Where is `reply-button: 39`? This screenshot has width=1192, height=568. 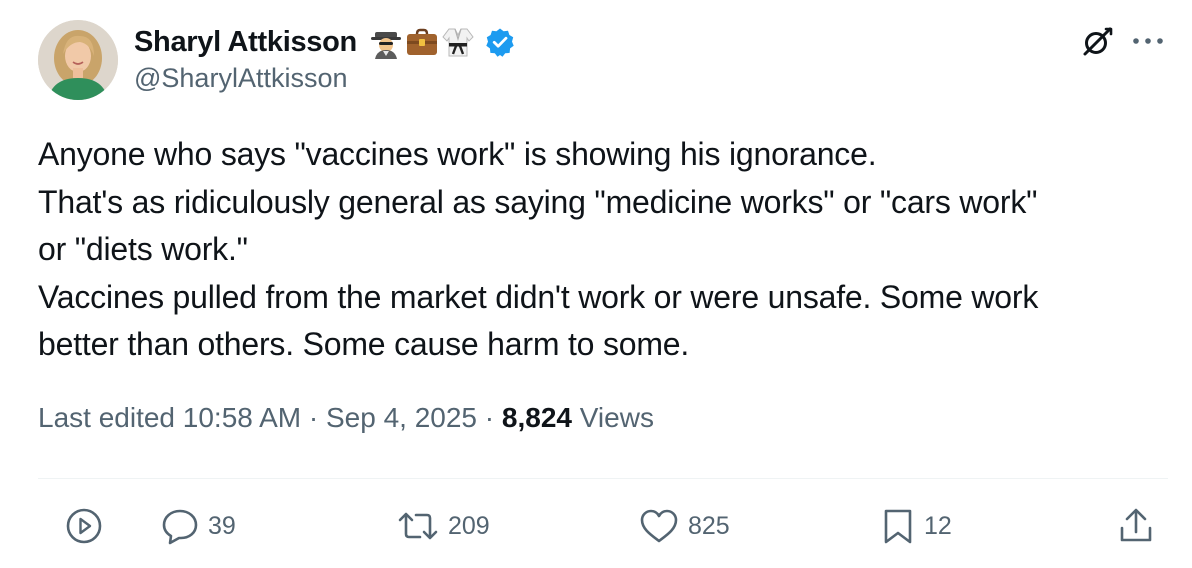
reply-button: 39 is located at coordinates (198, 526).